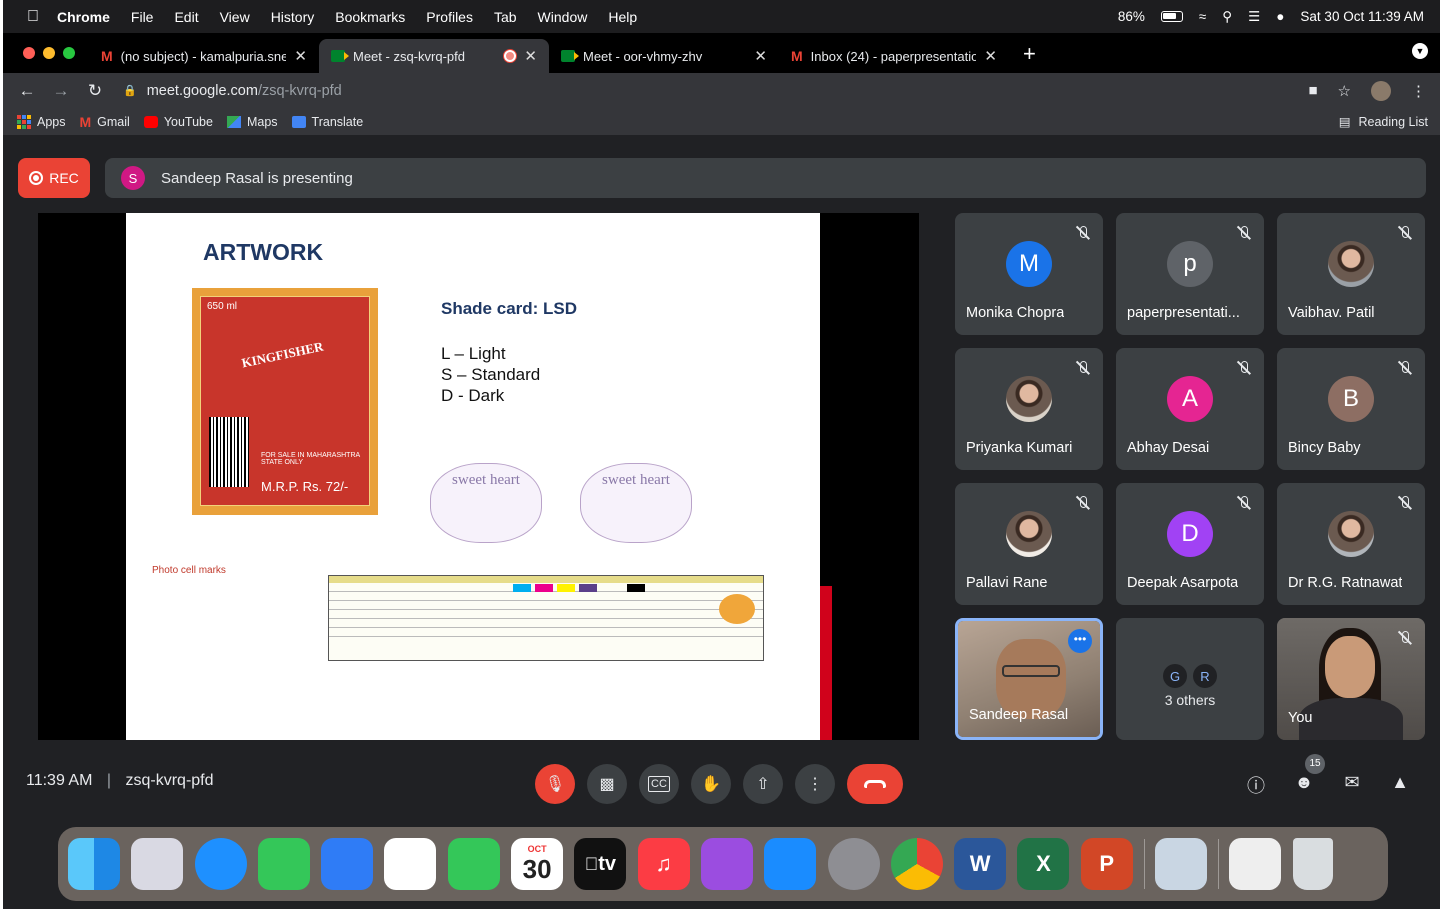 The height and width of the screenshot is (909, 1442). What do you see at coordinates (235, 17) in the screenshot?
I see `menu-view: View` at bounding box center [235, 17].